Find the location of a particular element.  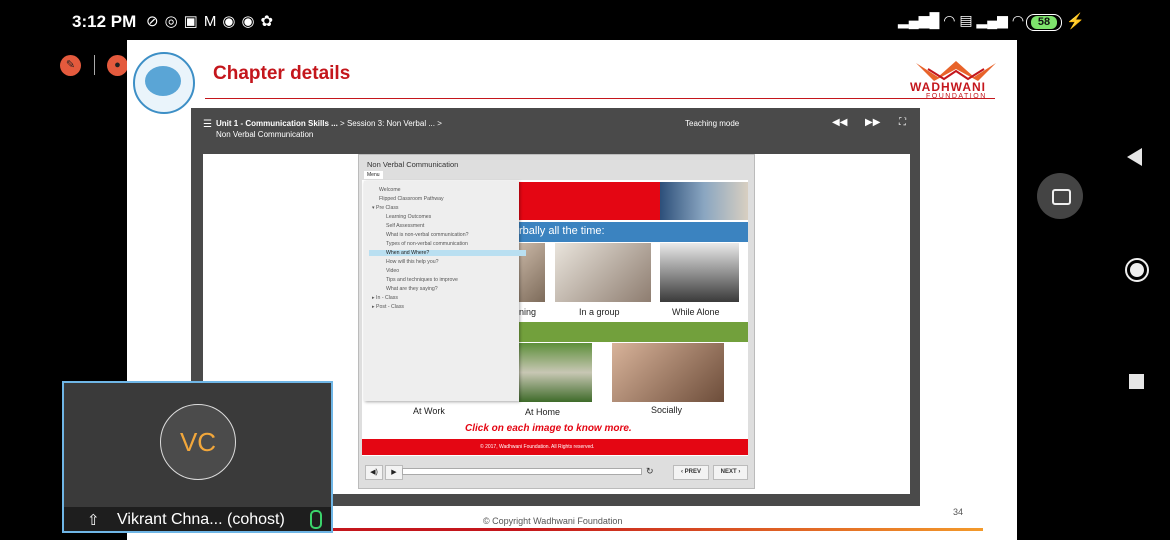

back-icon is located at coordinates (1134, 157).